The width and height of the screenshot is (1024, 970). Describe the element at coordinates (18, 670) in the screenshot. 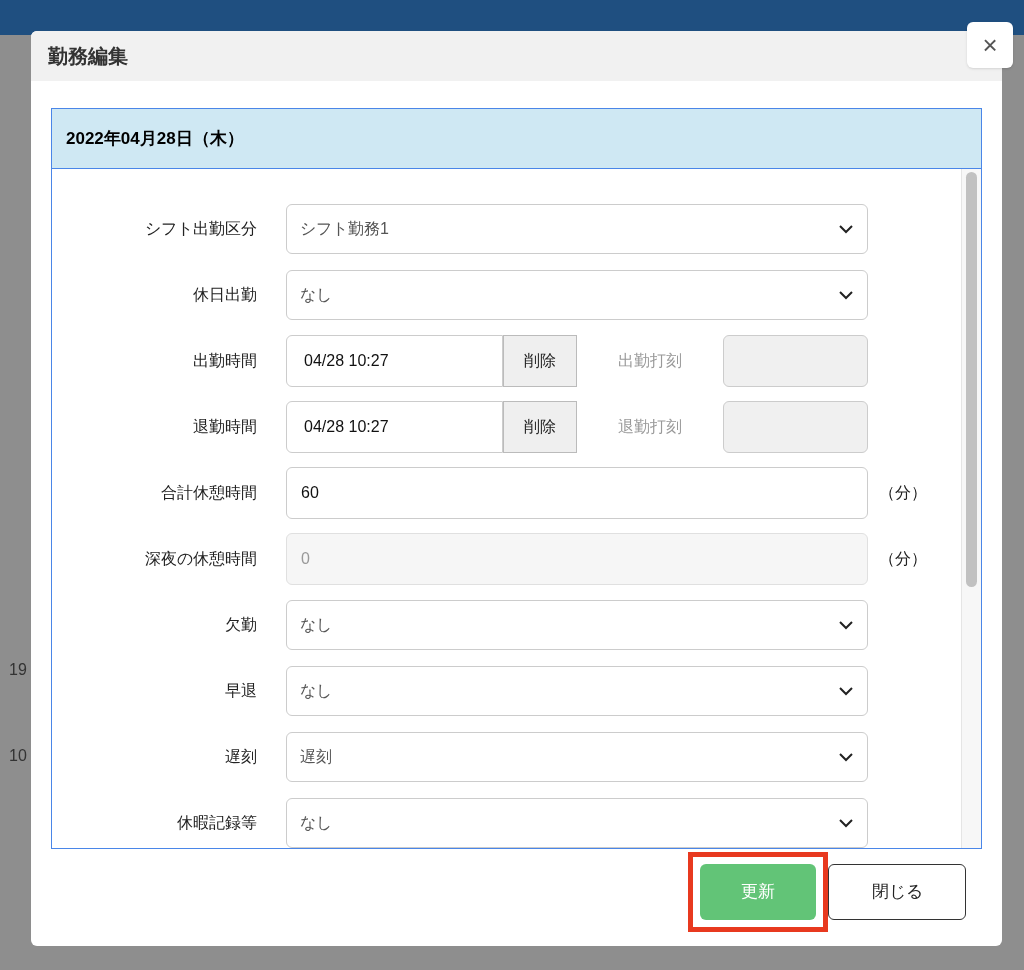

I see `background-cell-text: 19` at that location.